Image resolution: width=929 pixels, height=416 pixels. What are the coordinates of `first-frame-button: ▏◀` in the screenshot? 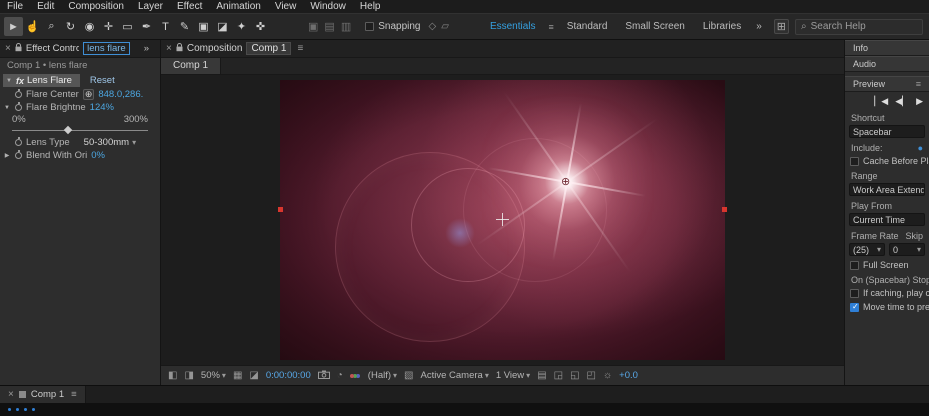 It's located at (881, 101).